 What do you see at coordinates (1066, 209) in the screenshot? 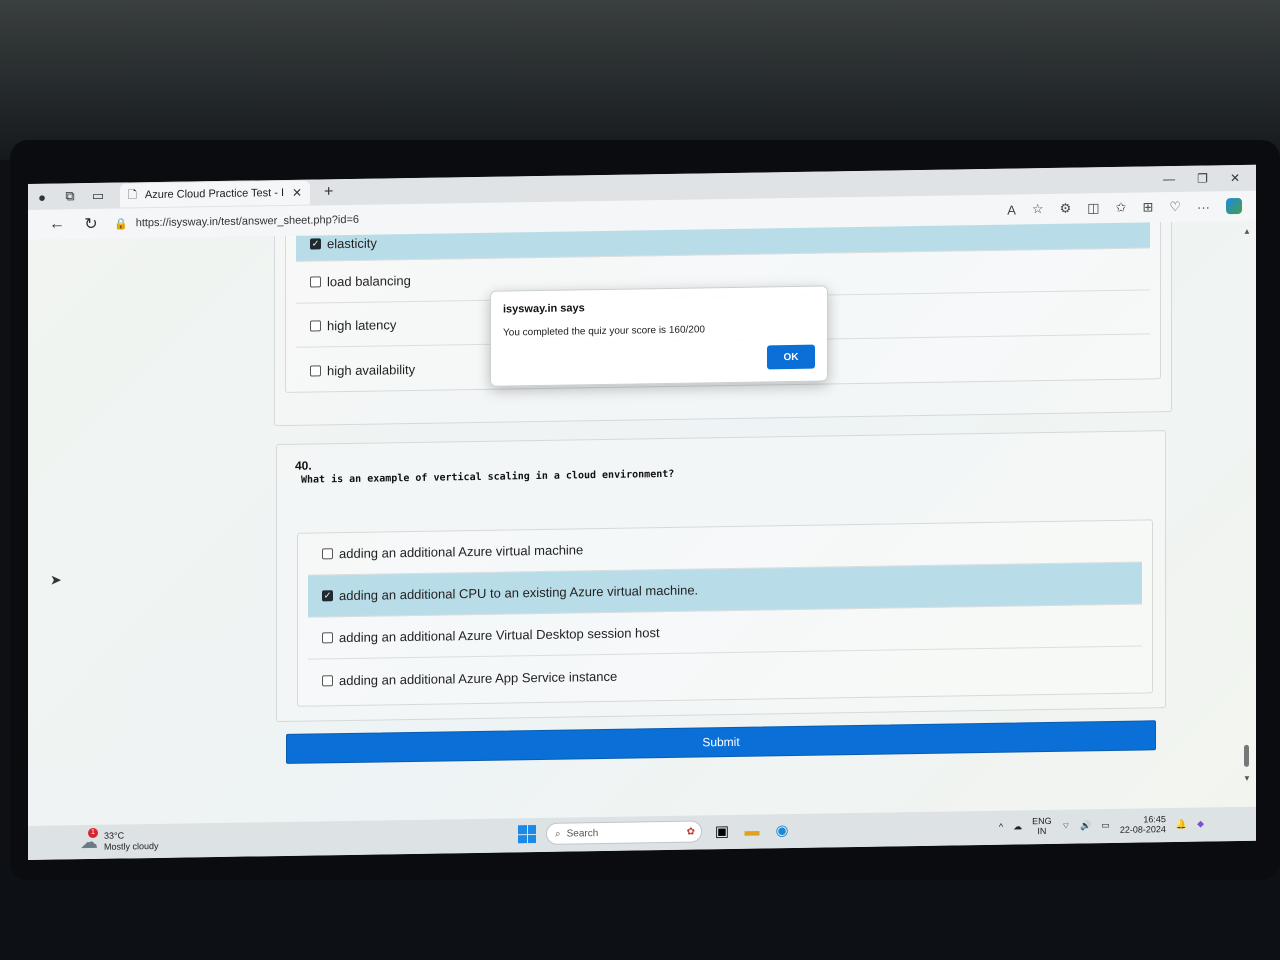
I see `extensions-icon: ⚙` at bounding box center [1066, 209].